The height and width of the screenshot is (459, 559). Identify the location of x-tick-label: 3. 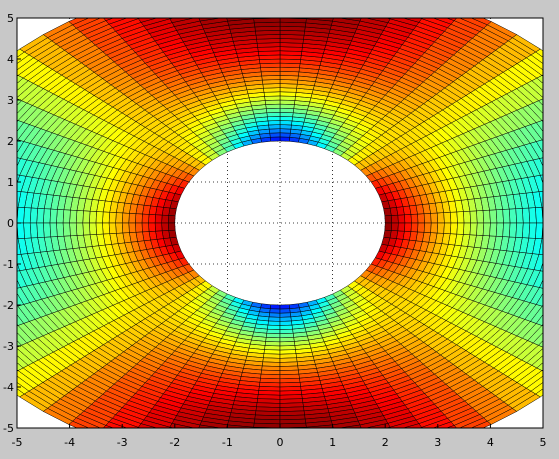
(437, 442).